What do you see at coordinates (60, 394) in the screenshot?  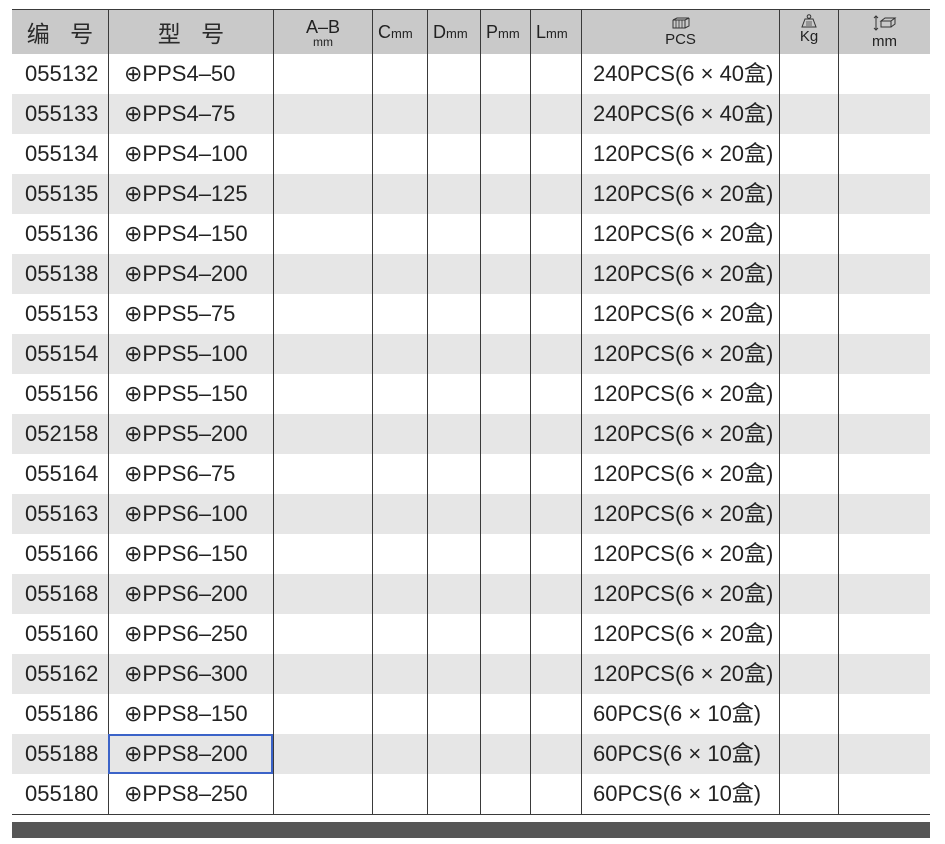 I see `cell-code: 055156` at bounding box center [60, 394].